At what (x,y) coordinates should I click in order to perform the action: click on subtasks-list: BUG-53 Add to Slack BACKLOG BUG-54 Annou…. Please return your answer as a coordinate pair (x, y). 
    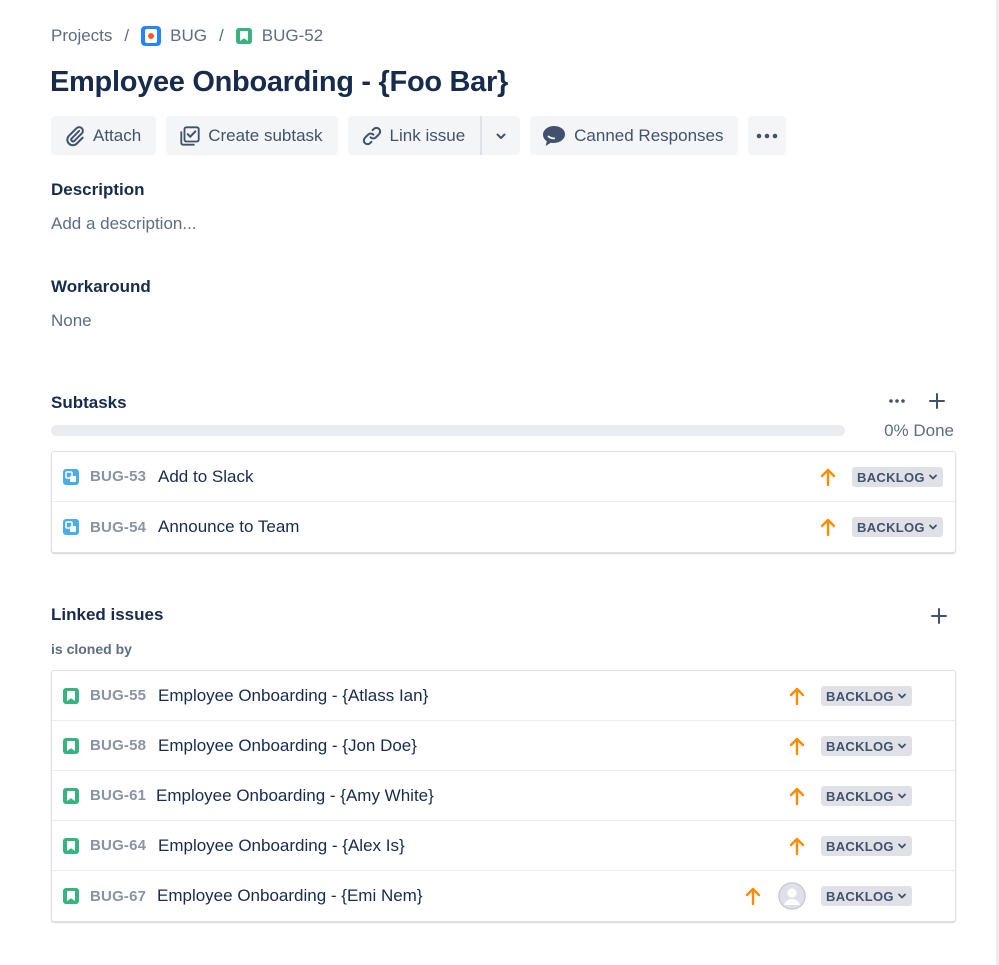
    Looking at the image, I should click on (503, 502).